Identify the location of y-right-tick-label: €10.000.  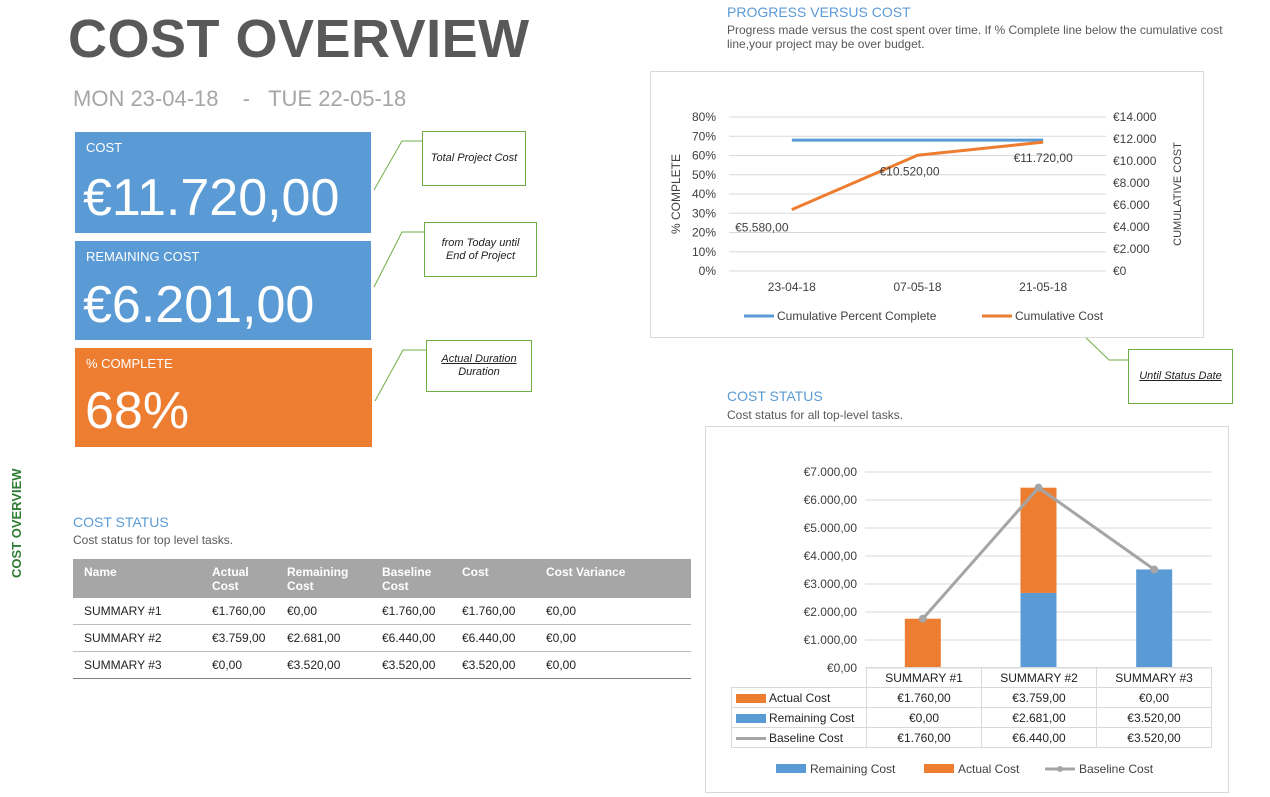
(1135, 161).